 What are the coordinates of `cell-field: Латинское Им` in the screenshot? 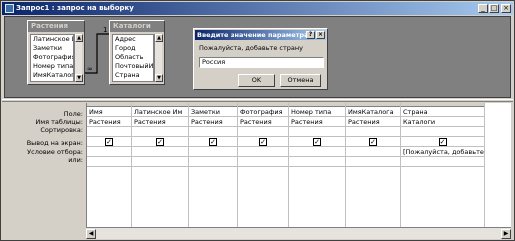 It's located at (160, 112).